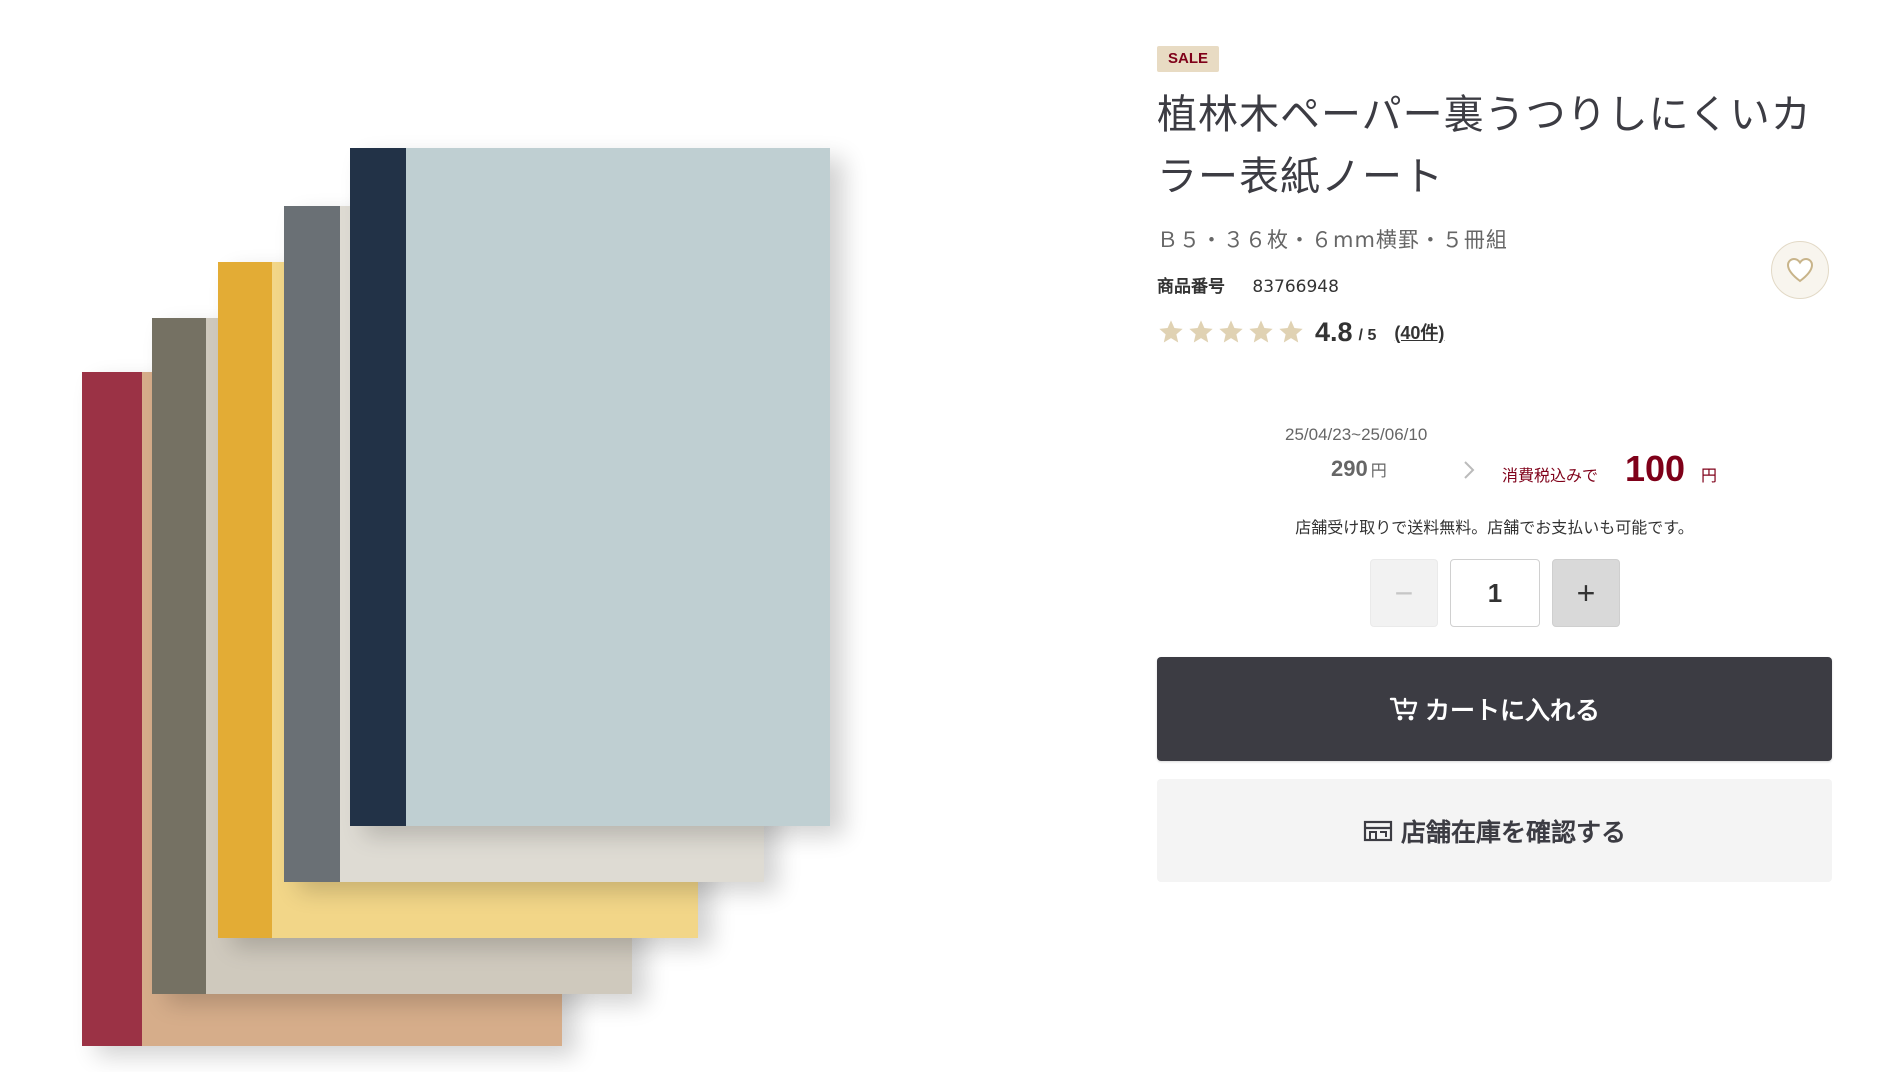  I want to click on rating: 4.8 / 5 (40件), so click(1300, 332).